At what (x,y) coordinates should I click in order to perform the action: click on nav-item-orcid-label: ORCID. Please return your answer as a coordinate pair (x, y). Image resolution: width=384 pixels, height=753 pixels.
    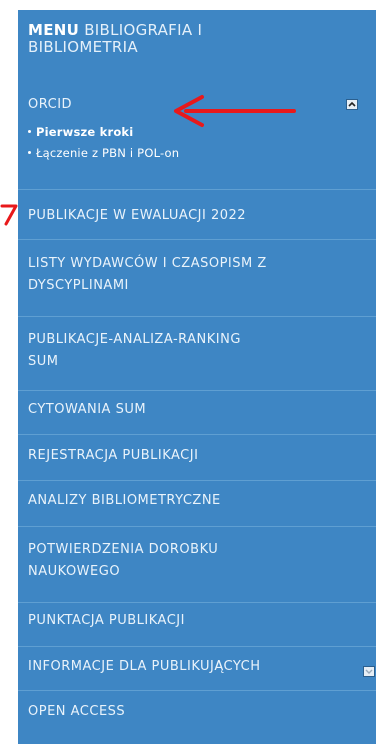
    Looking at the image, I should click on (50, 104).